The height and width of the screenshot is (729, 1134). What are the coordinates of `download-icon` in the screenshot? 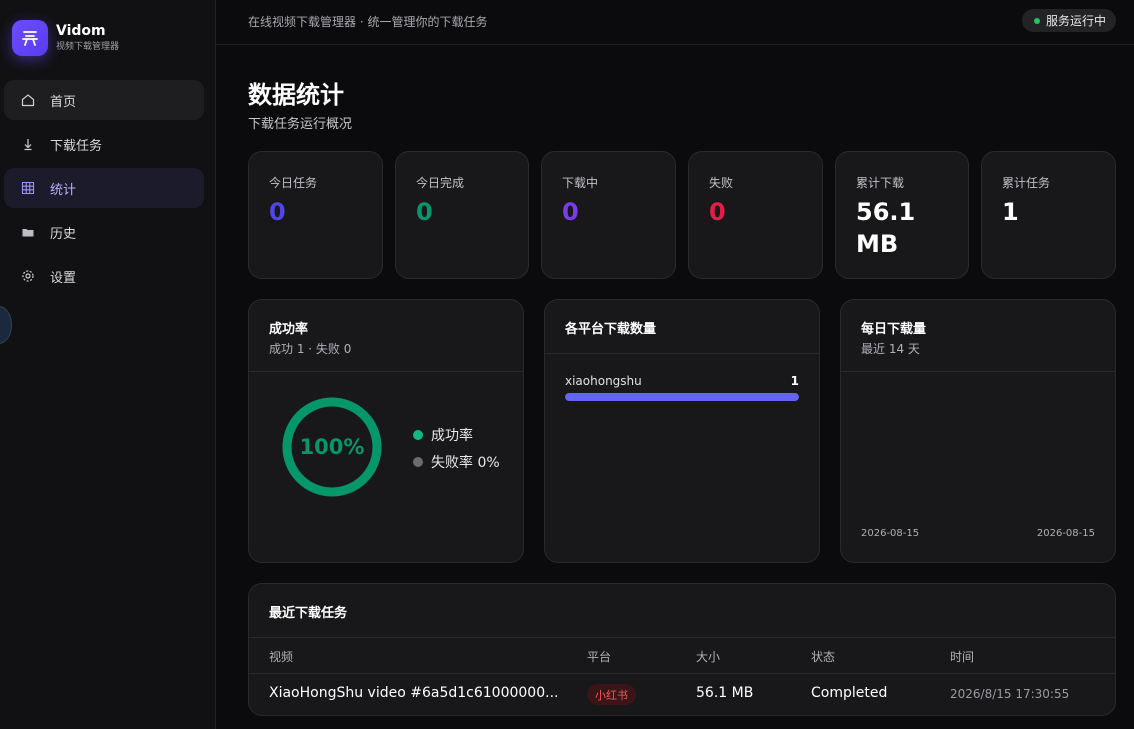 It's located at (28, 144).